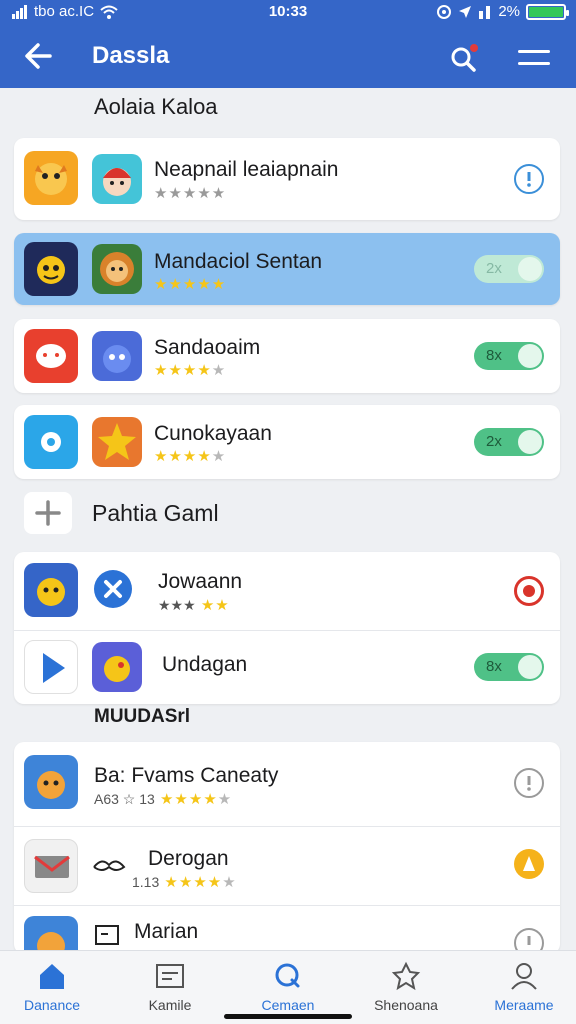  Describe the element at coordinates (287, 933) in the screenshot. I see `list-item: Marian` at that location.